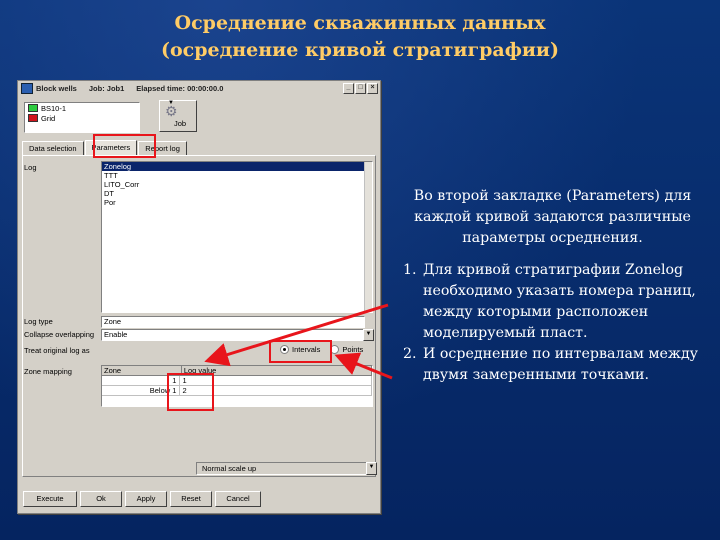 The width and height of the screenshot is (720, 540). Describe the element at coordinates (237, 175) in the screenshot. I see `log-item: TTT` at that location.